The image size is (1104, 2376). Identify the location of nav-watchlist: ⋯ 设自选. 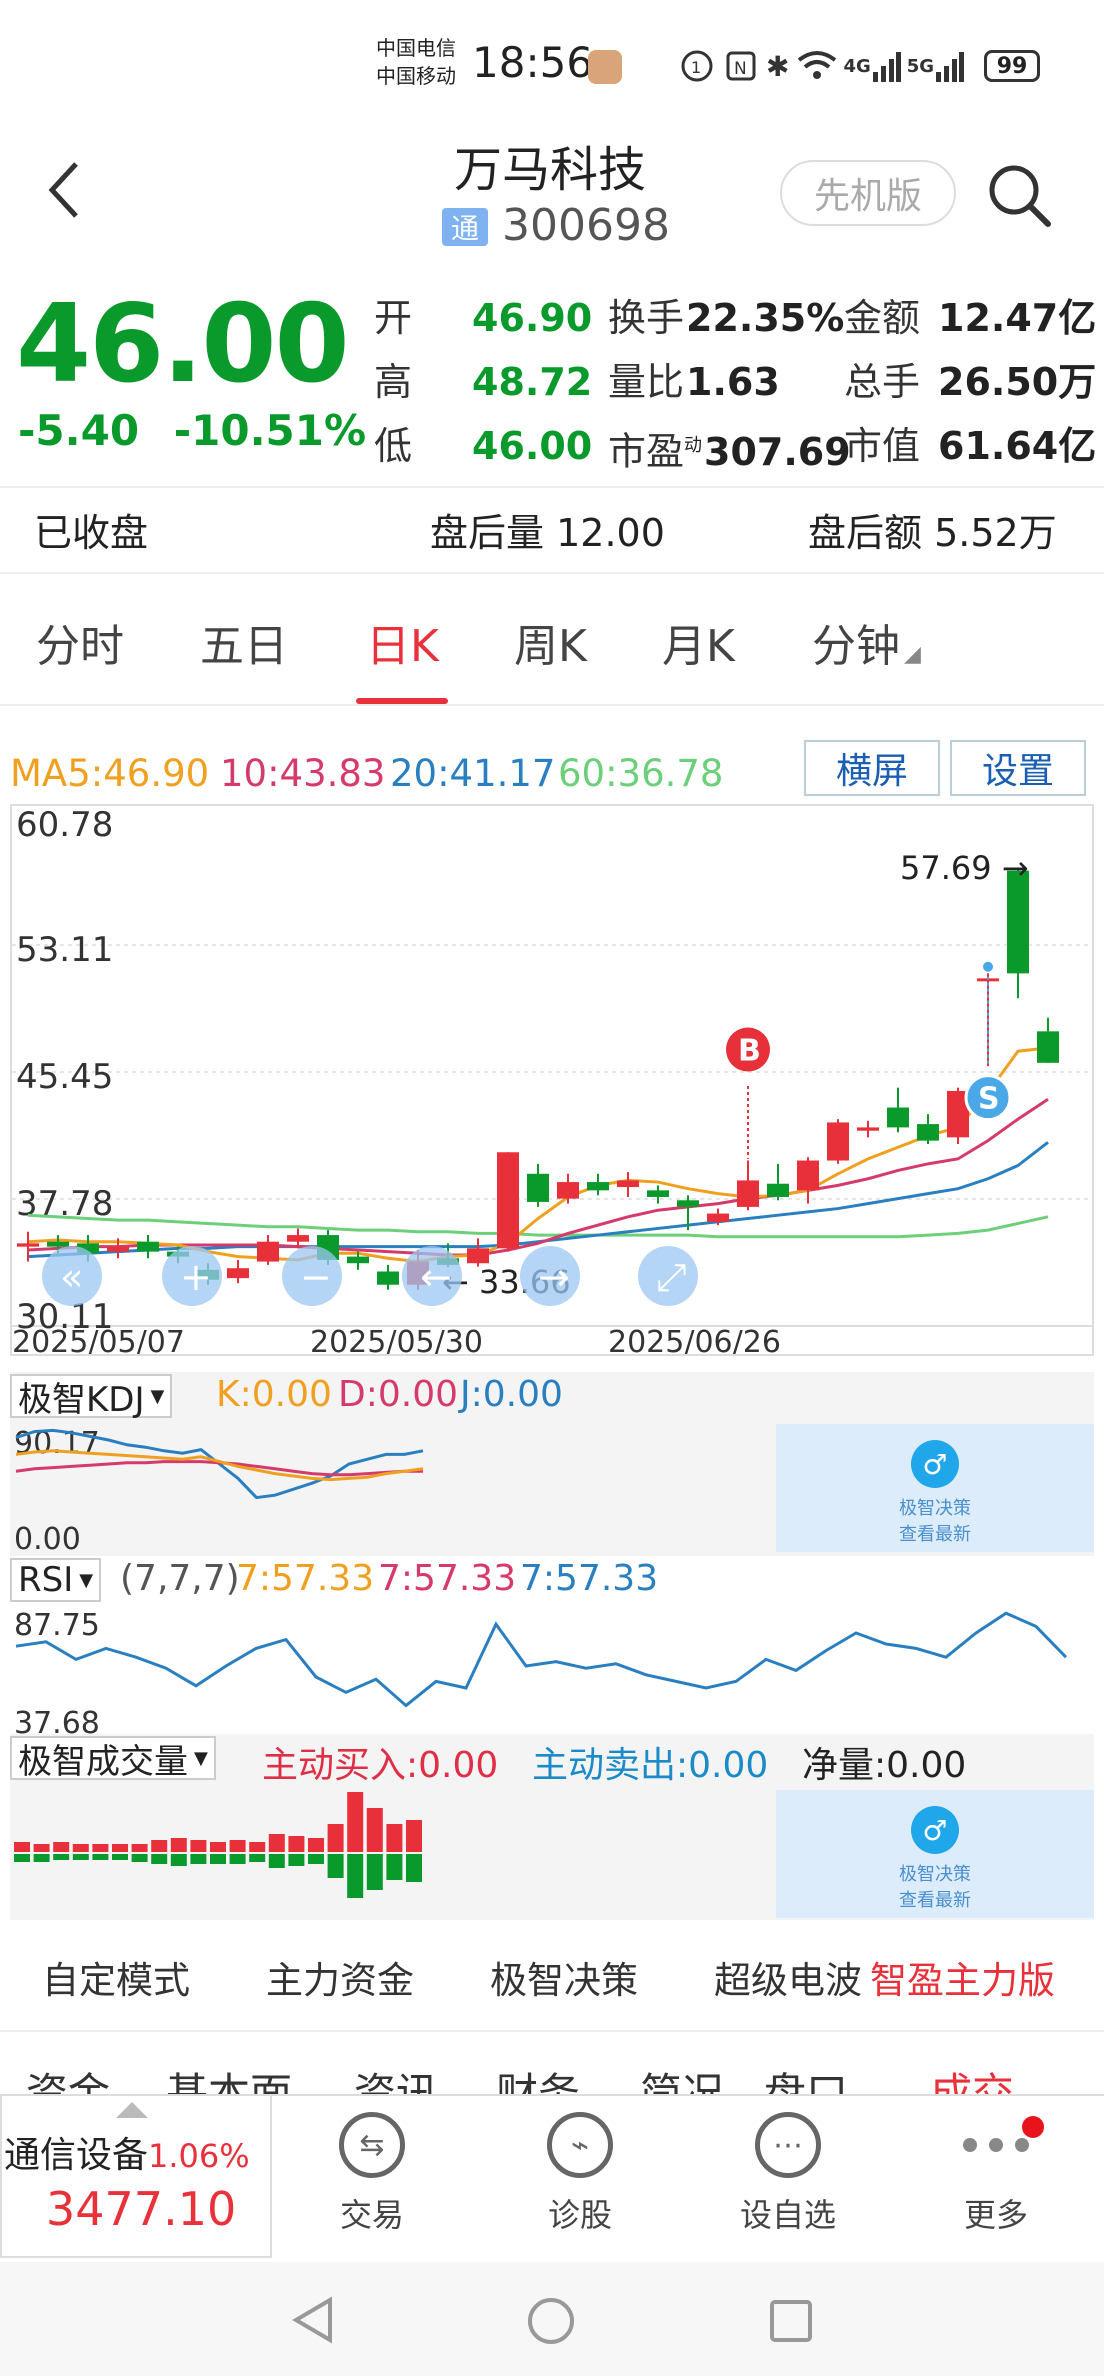
(788, 2176).